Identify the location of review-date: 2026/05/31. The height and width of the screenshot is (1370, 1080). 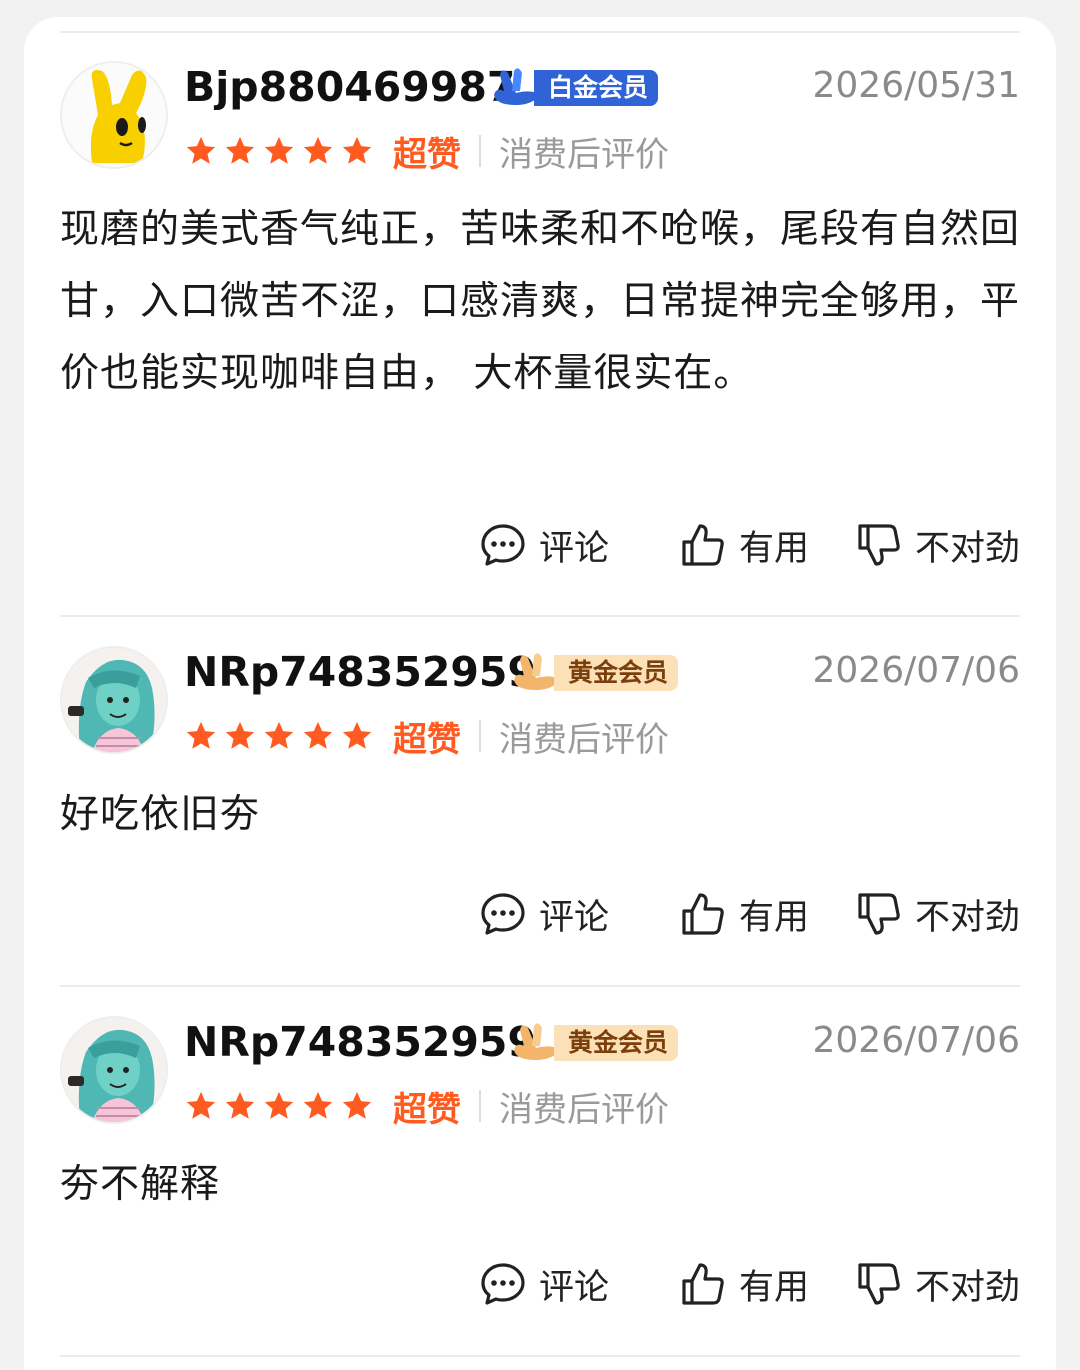
(916, 85).